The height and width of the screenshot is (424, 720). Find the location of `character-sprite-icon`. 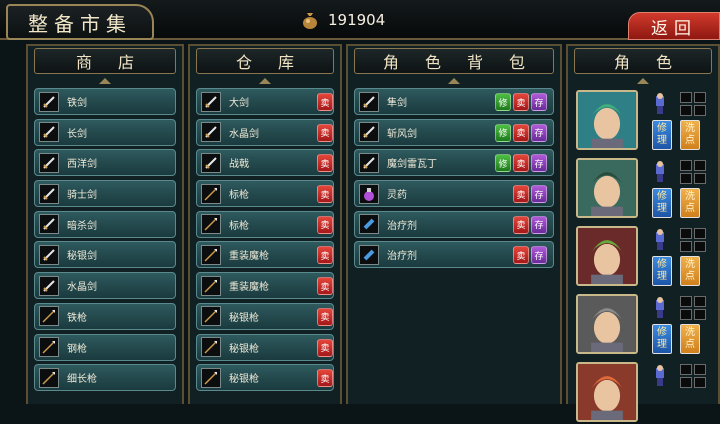

character-sprite-icon is located at coordinates (660, 240).